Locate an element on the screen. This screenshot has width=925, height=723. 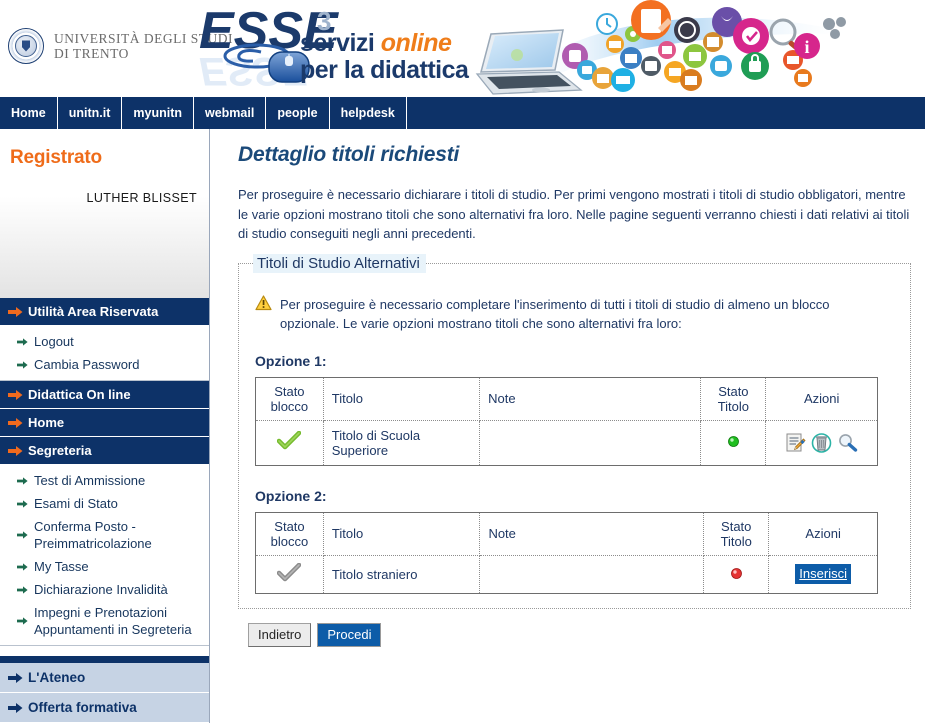
topnav-filler is located at coordinates (666, 113).